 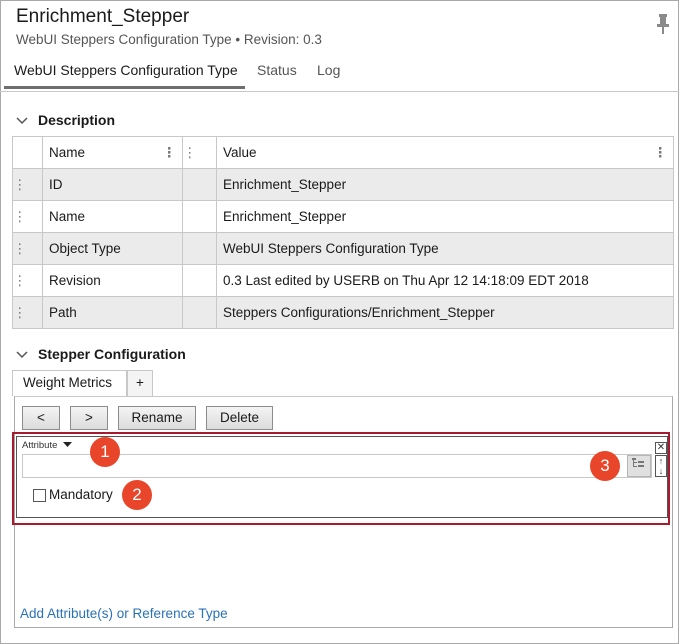 What do you see at coordinates (137, 495) in the screenshot?
I see `callout-badge-2: 2` at bounding box center [137, 495].